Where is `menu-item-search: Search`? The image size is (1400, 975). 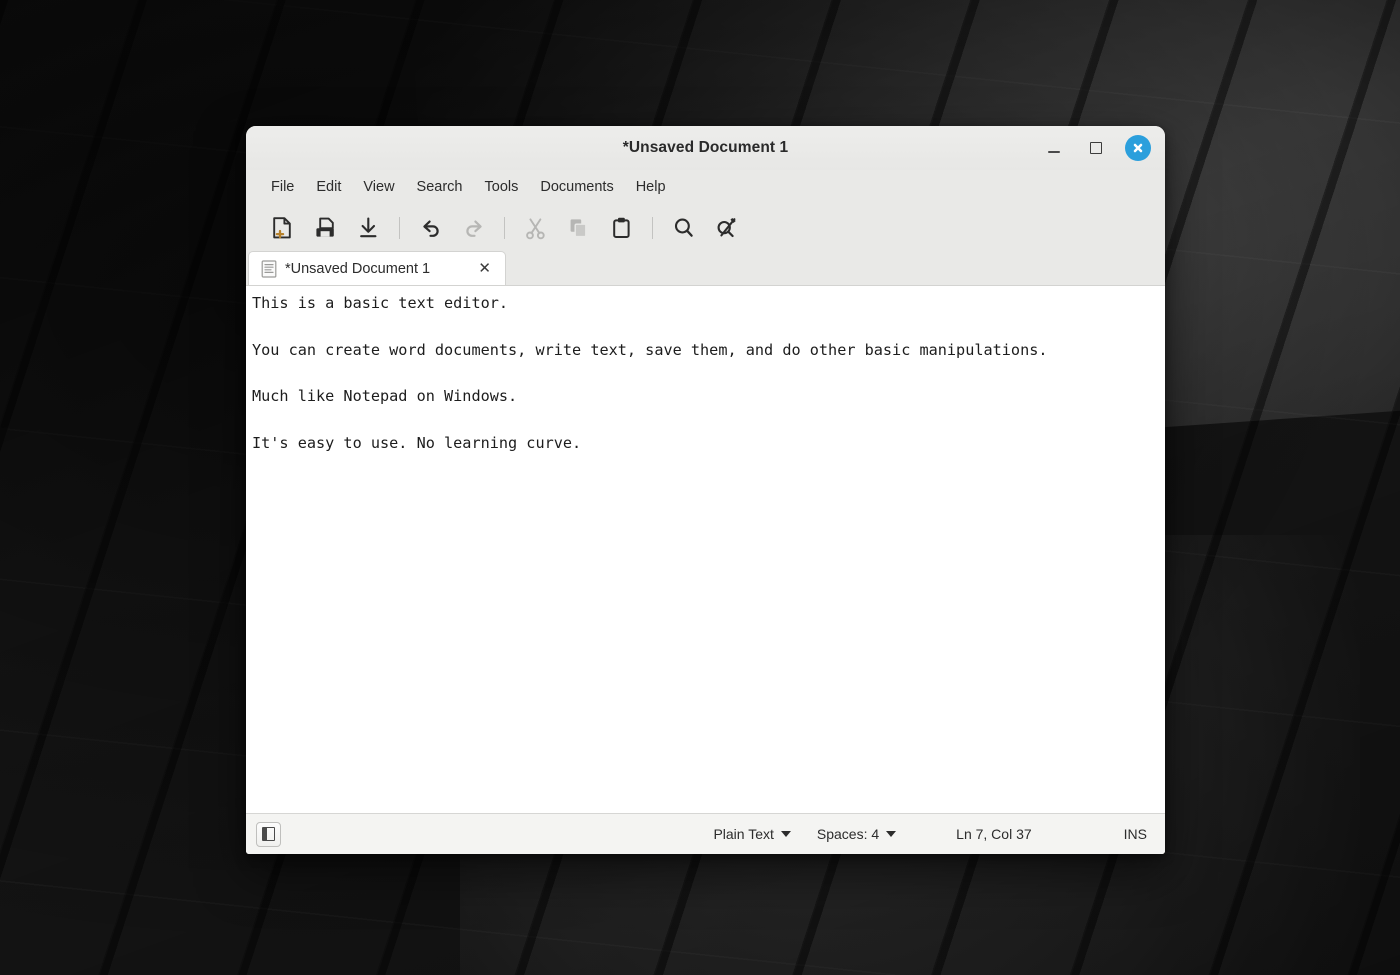 menu-item-search: Search is located at coordinates (440, 187).